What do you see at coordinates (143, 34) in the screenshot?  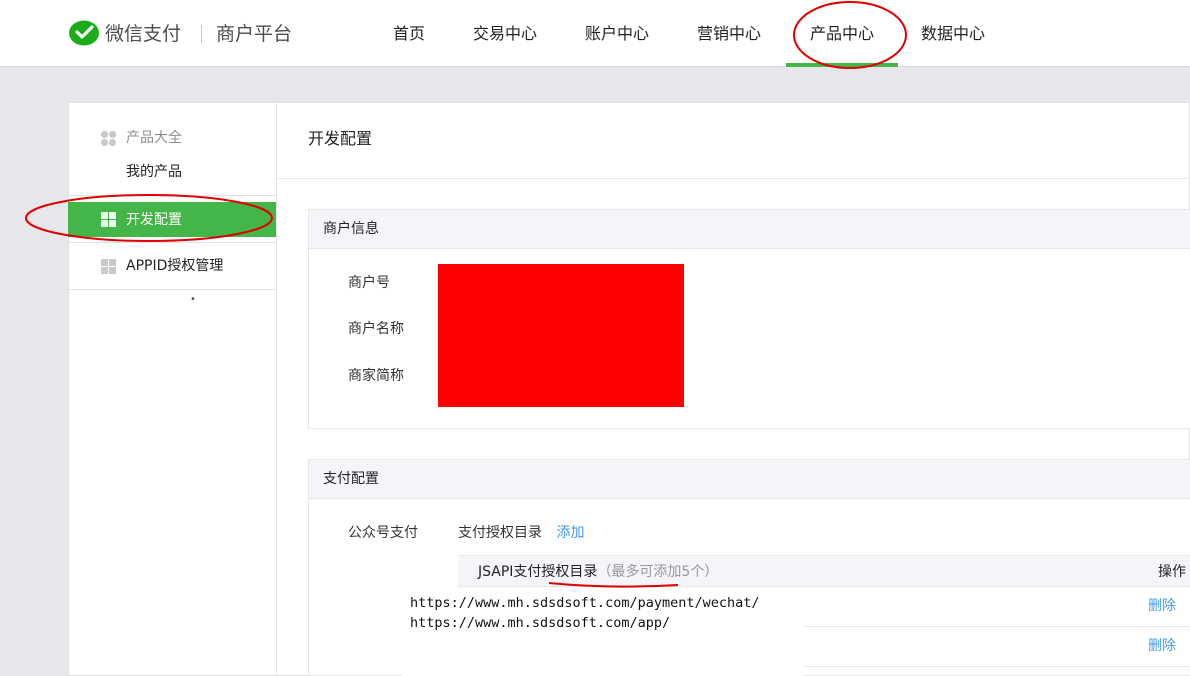 I see `brand-name: 微信支付` at bounding box center [143, 34].